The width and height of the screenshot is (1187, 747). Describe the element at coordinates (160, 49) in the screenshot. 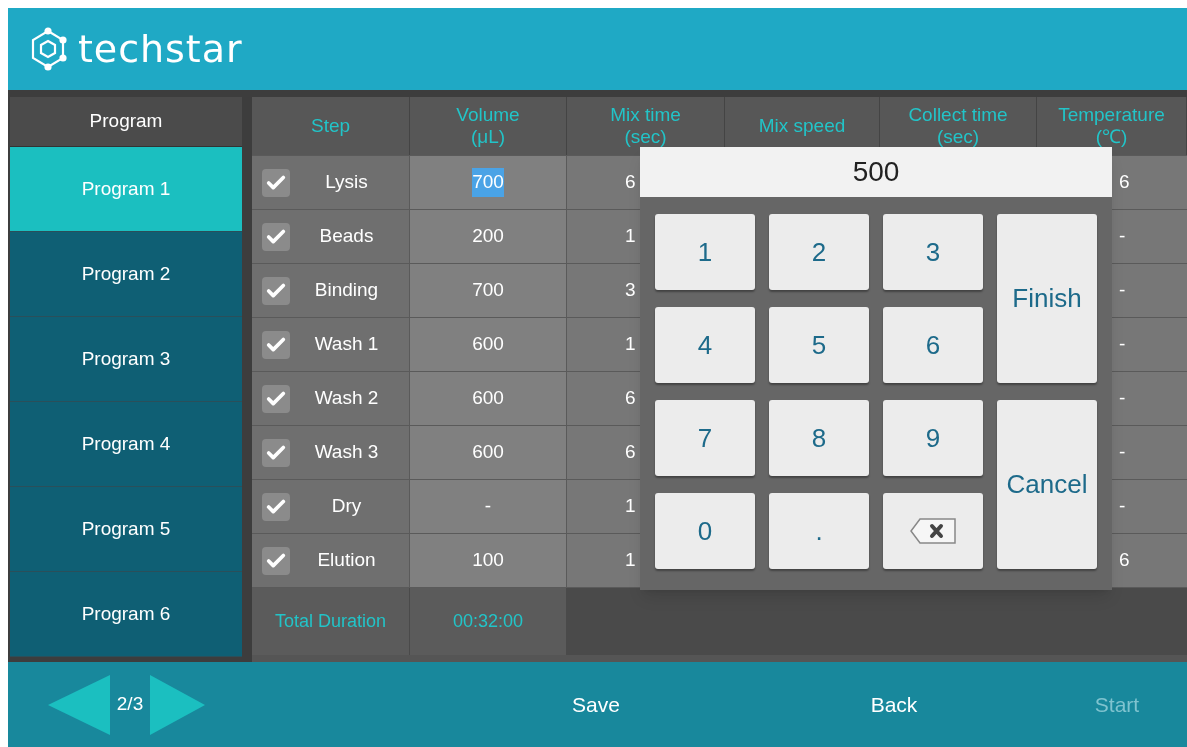

I see `logo-text: techstar` at that location.